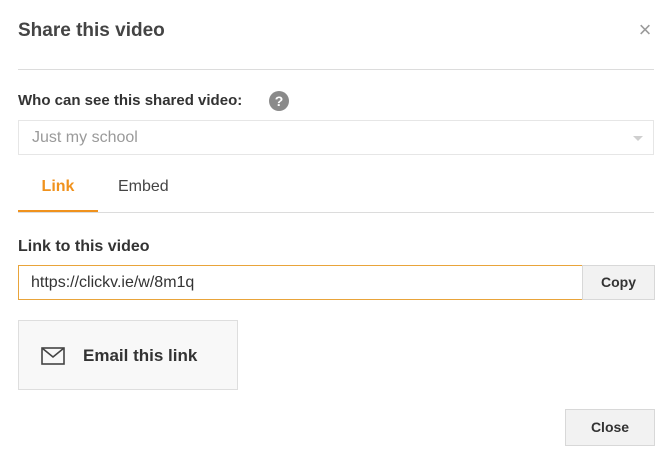 Image resolution: width=672 pixels, height=463 pixels. What do you see at coordinates (610, 427) in the screenshot?
I see `close-button: Close` at bounding box center [610, 427].